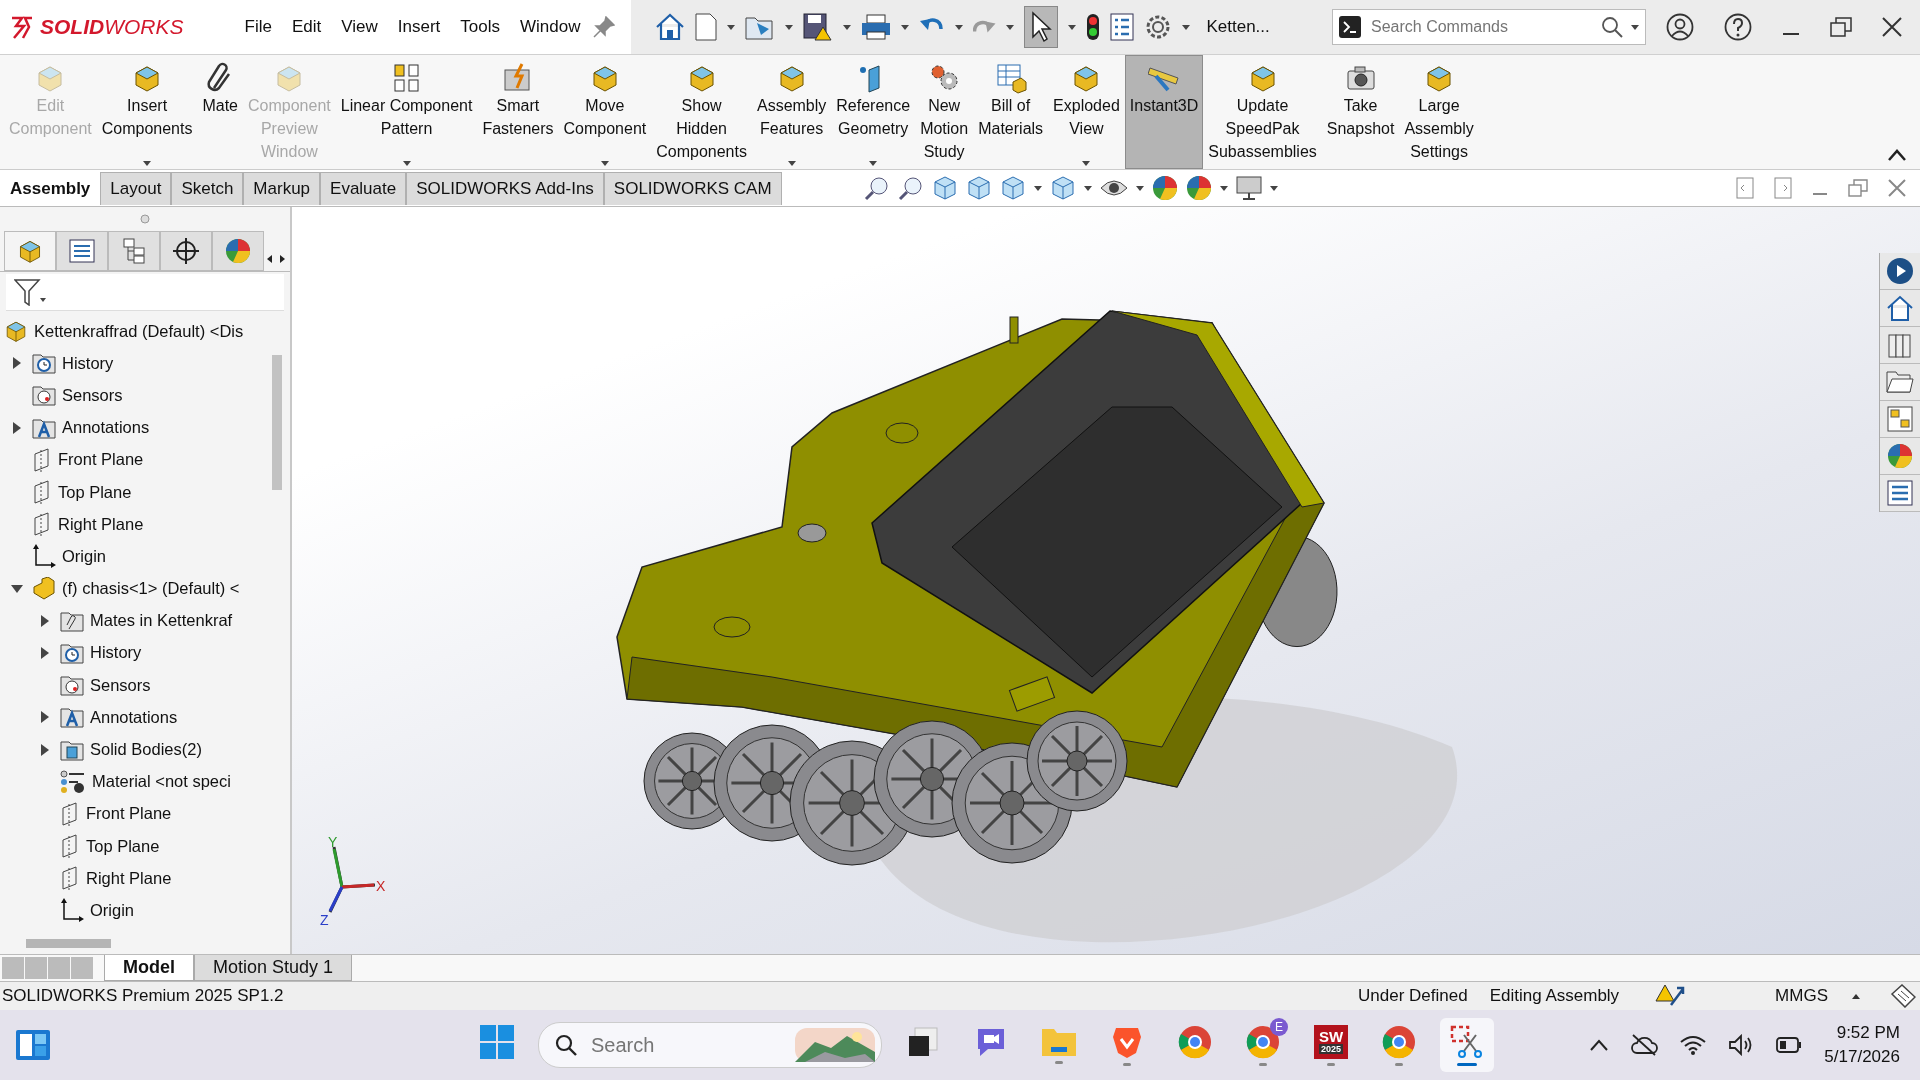  Describe the element at coordinates (282, 188) in the screenshot. I see `command-tab: Markup` at that location.